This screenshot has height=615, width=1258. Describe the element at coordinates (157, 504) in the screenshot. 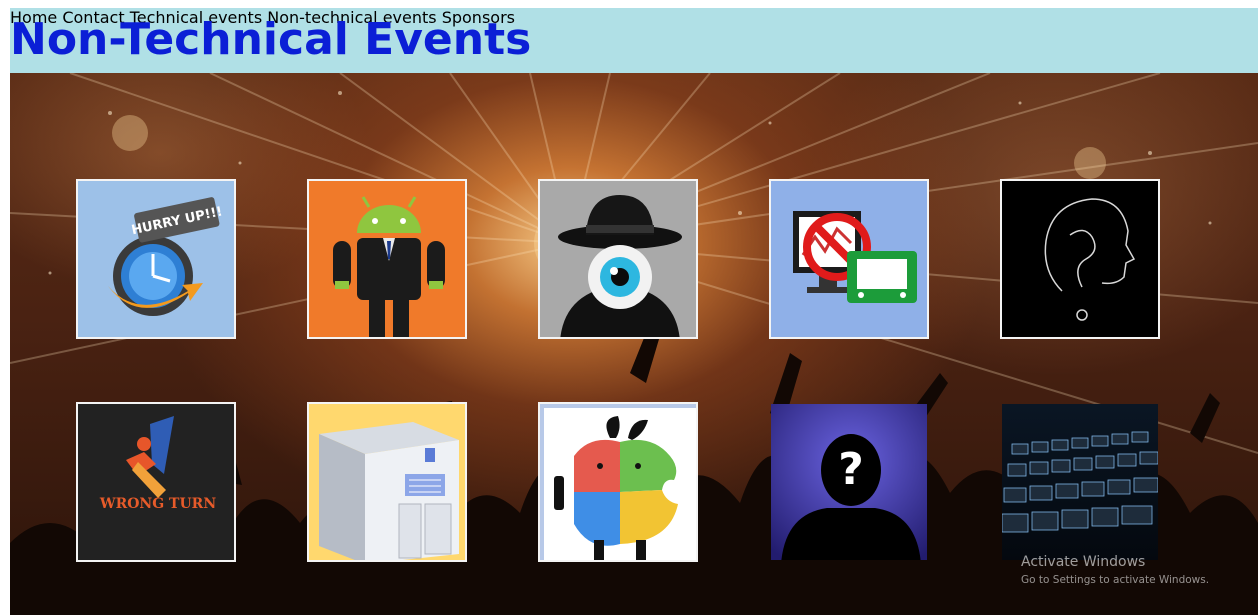

I see `wrong-turn-label: WRONG TURN` at that location.